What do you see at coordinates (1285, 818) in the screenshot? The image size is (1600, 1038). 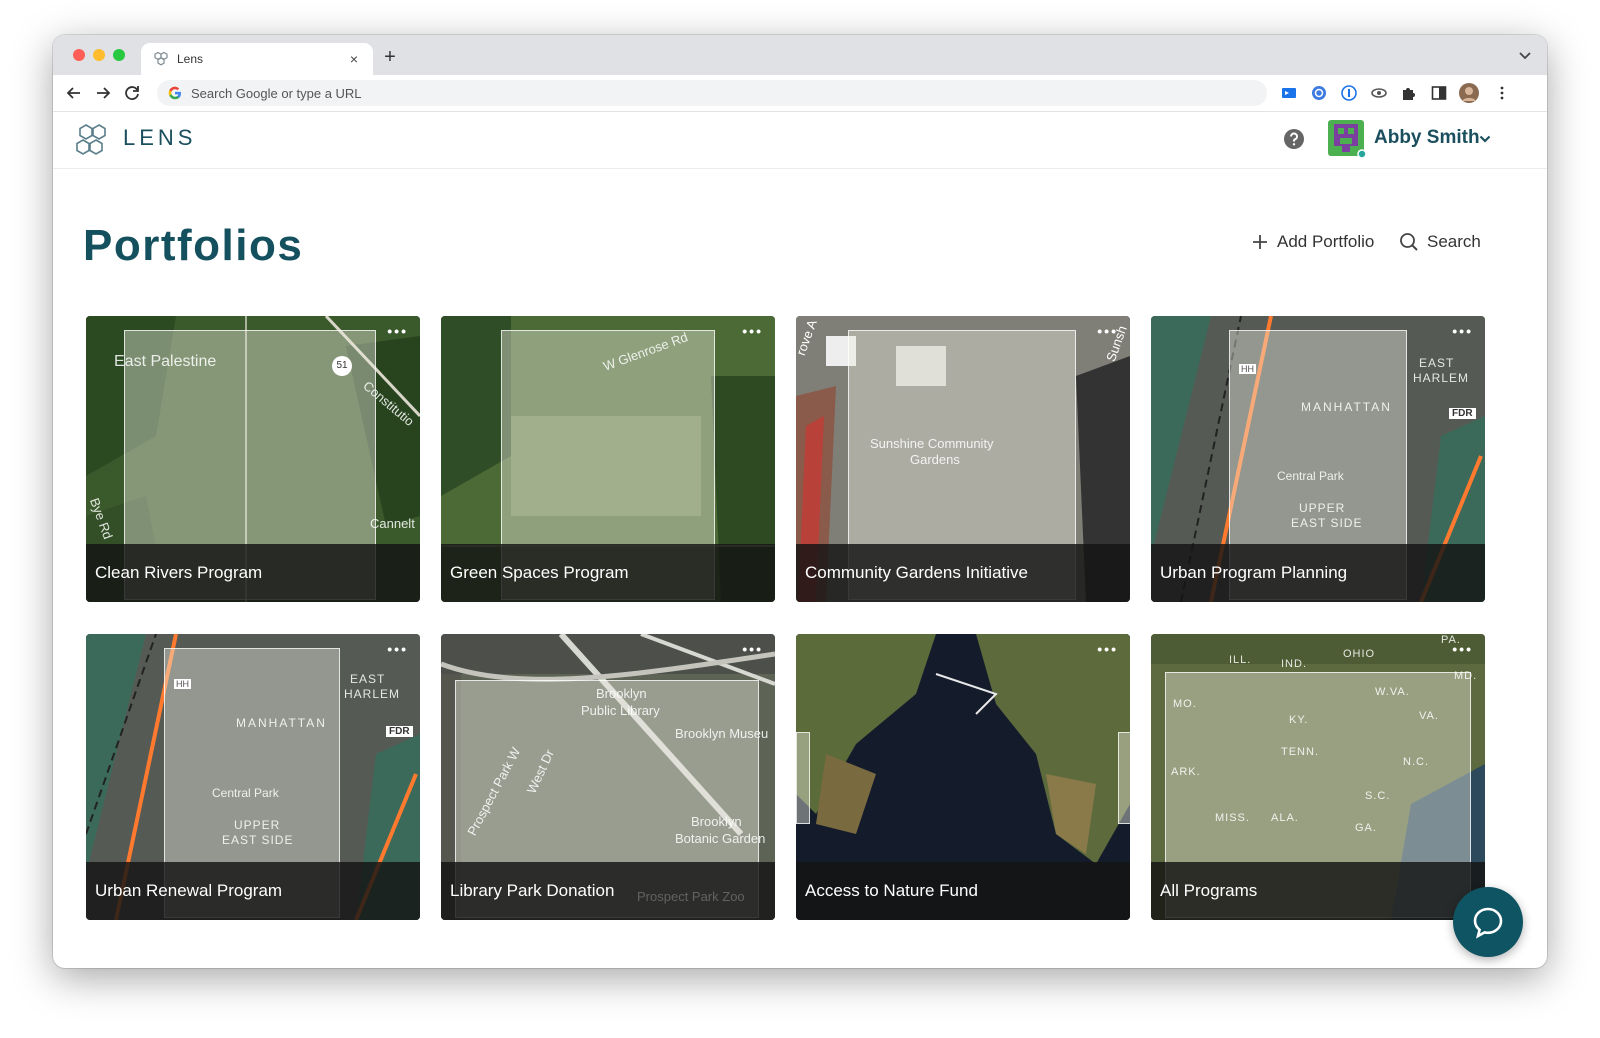 I see `map-label: ALA.` at bounding box center [1285, 818].